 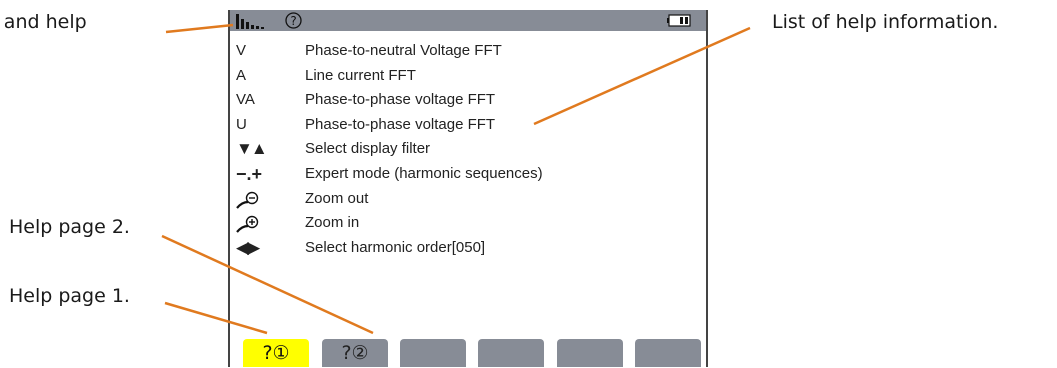 I want to click on help-circle-icon: ?, so click(x=293, y=20).